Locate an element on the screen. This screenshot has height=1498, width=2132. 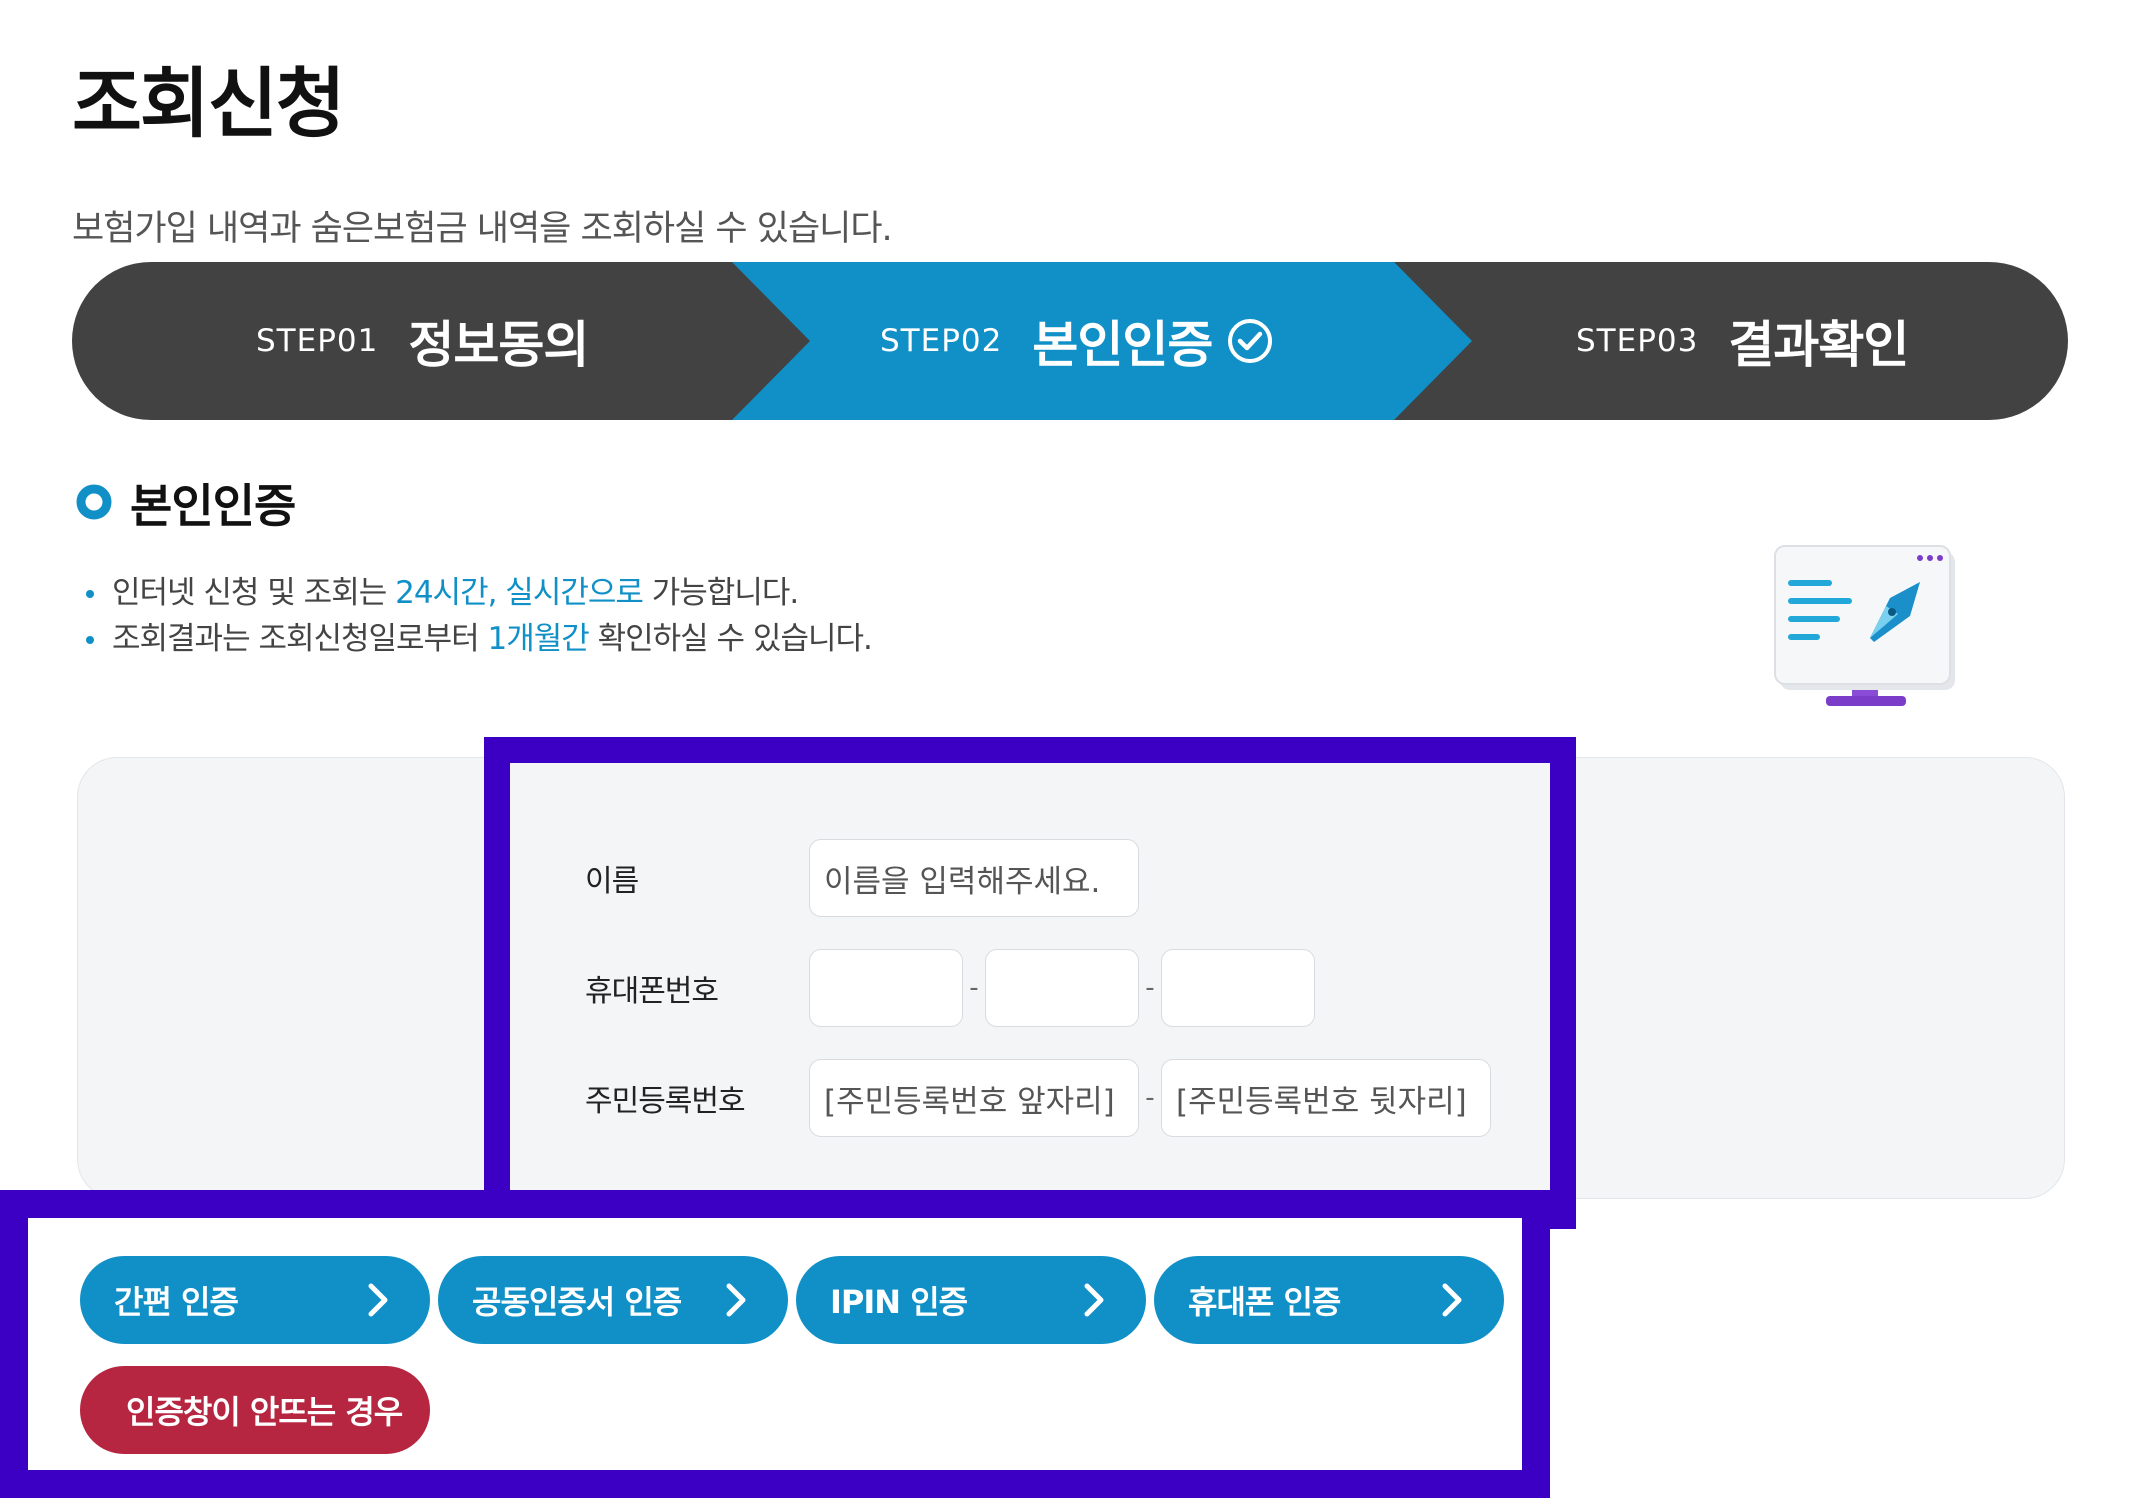
phone-auth-button: 휴대폰 인증 is located at coordinates (1329, 1300).